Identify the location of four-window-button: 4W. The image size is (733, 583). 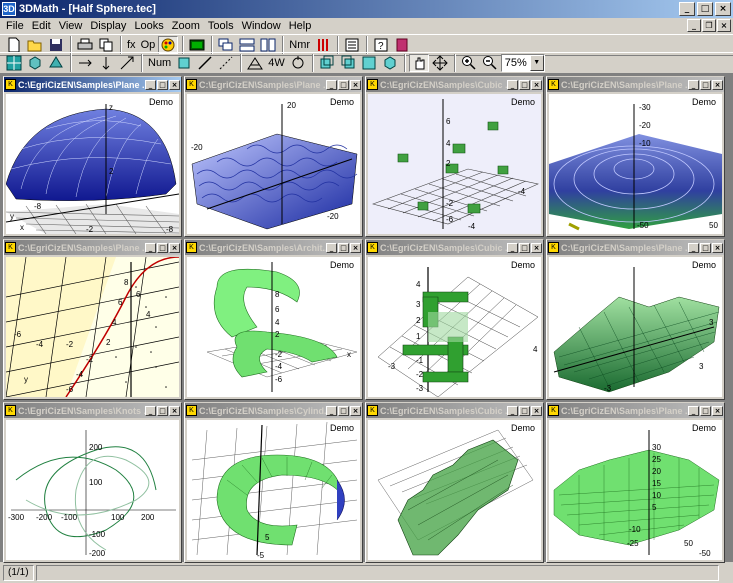
(276, 63).